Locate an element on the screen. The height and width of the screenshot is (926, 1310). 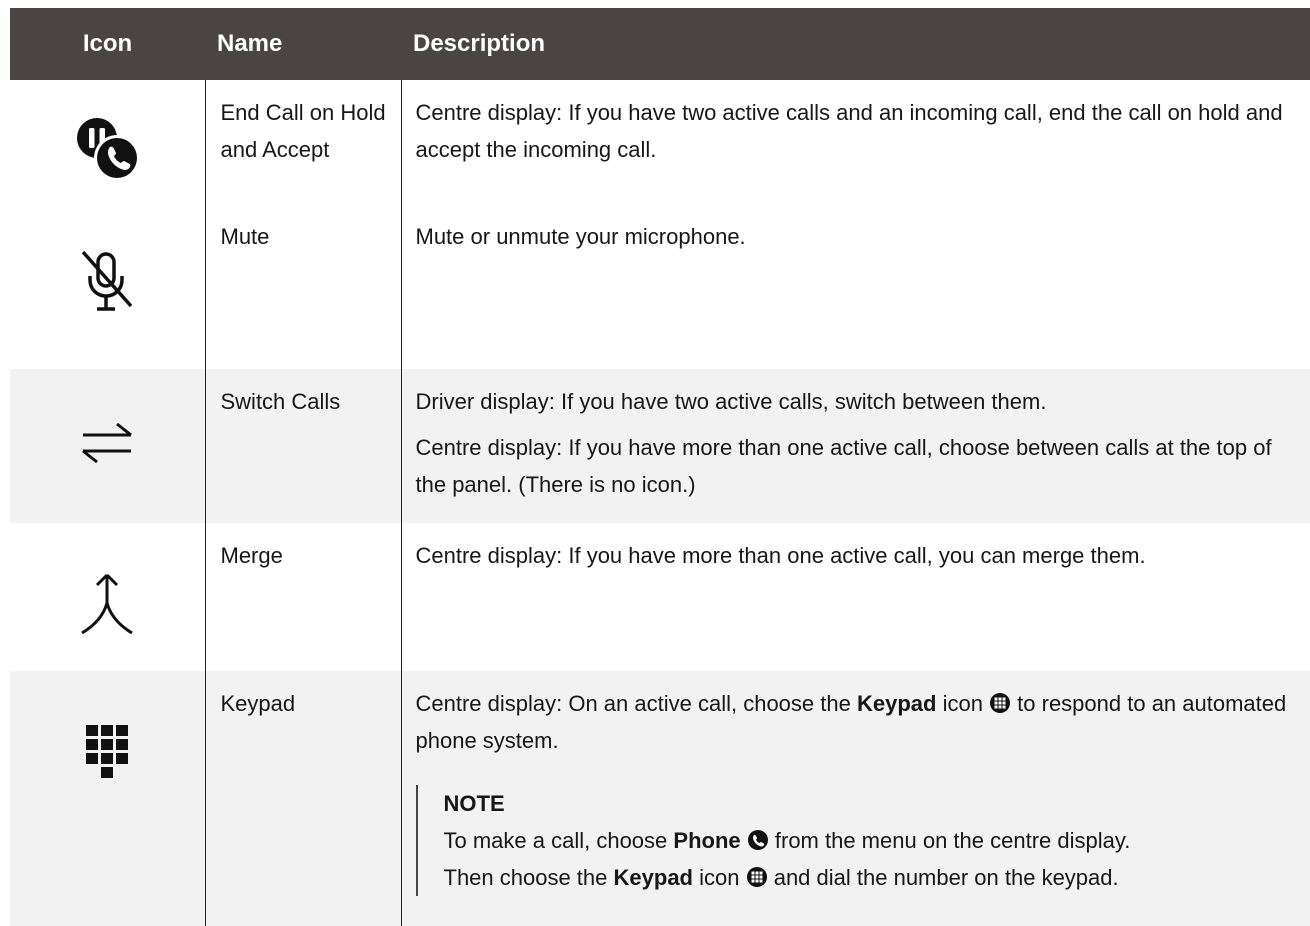
phone-inline-icon is located at coordinates (757, 840).